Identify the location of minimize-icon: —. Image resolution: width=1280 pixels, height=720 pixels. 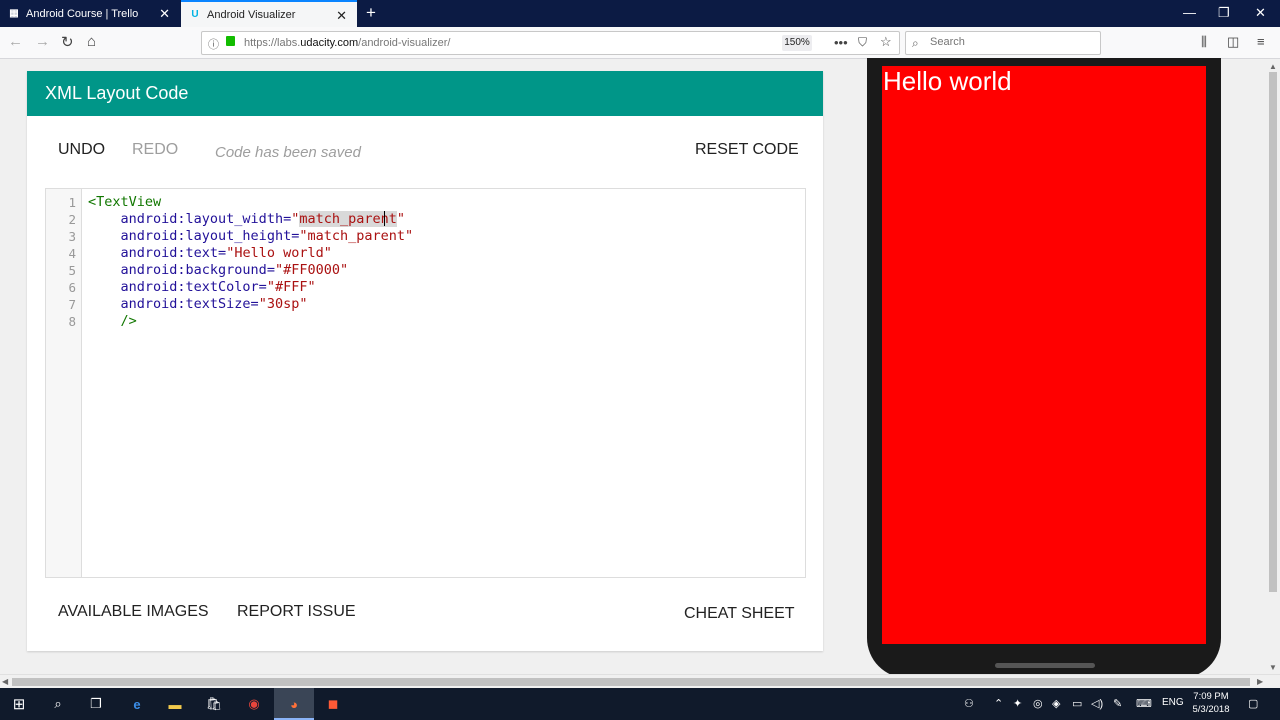
(1189, 12).